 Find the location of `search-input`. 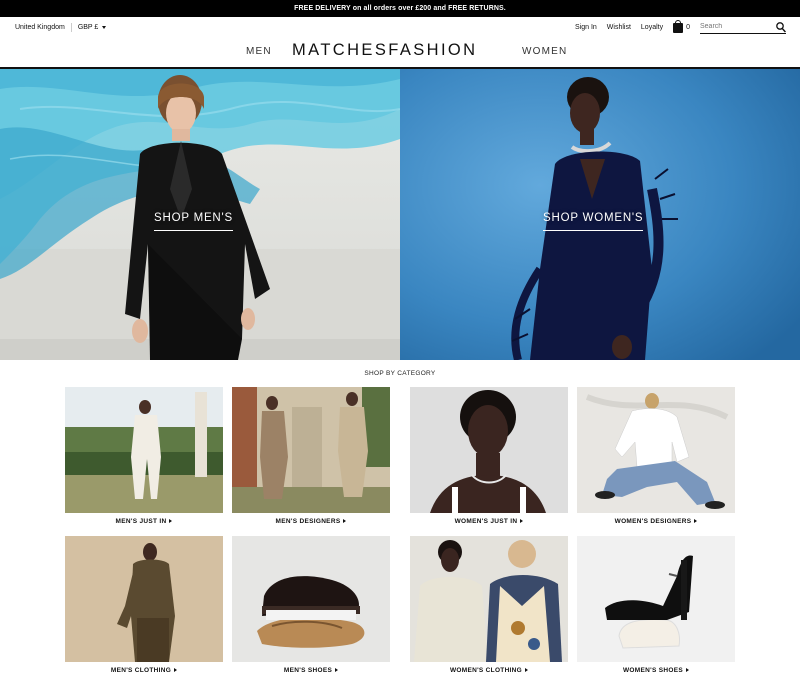

search-input is located at coordinates (735, 25).